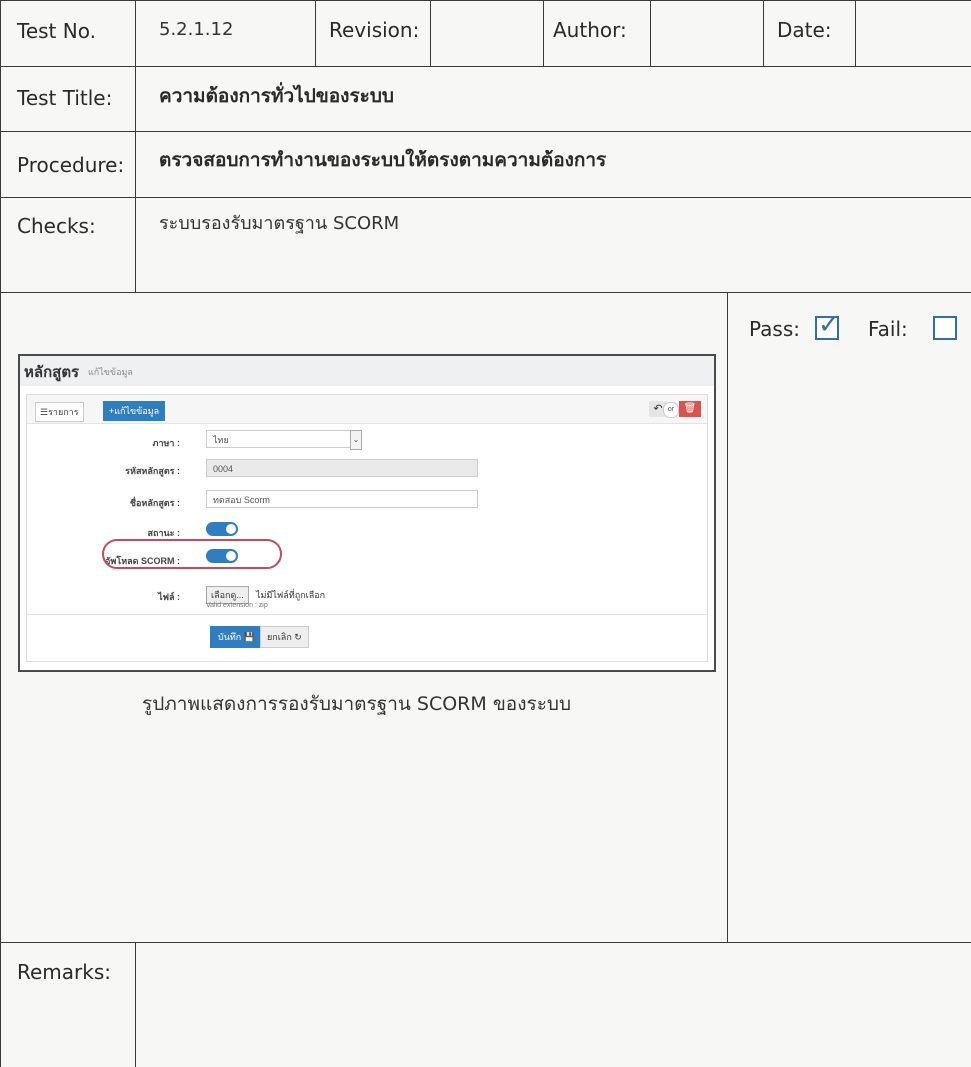 This screenshot has height=1067, width=971. Describe the element at coordinates (59, 412) in the screenshot. I see `list-button: ☰รายการ` at that location.